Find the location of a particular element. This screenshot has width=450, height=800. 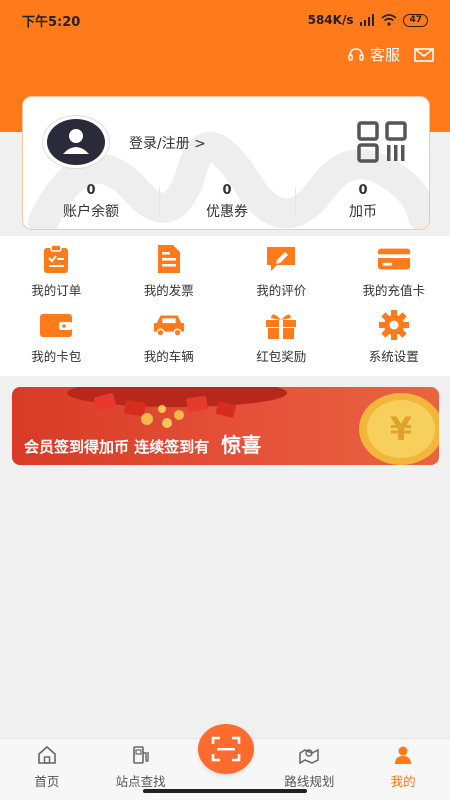

signin-banner: ¥ 会员签到得加币 连续签到有 惊喜 is located at coordinates (225, 426).